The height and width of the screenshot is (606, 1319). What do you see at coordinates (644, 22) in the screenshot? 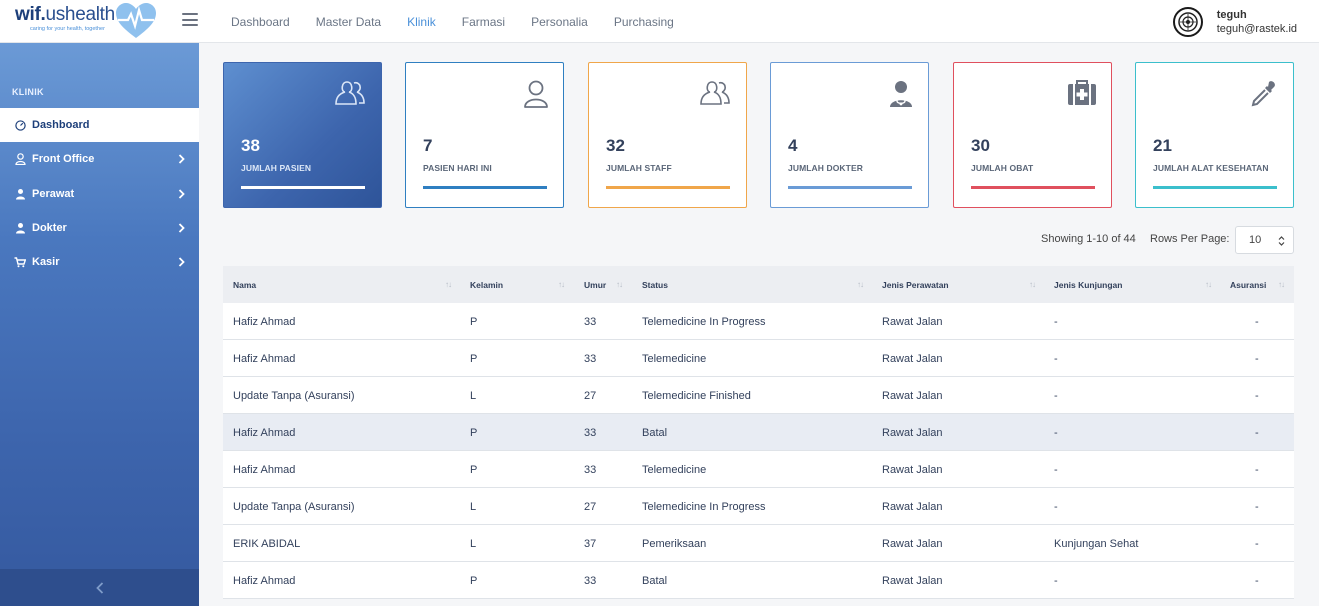
I see `nav-purchasing: Purchasing` at bounding box center [644, 22].